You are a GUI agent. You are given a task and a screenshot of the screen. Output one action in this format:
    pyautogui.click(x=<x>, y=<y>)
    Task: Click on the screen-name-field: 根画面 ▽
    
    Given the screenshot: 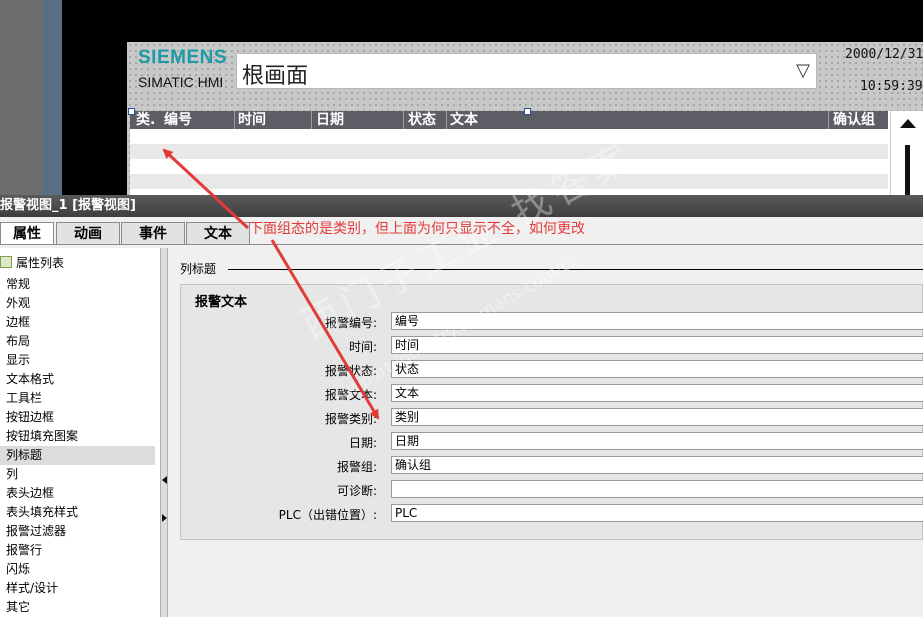 What is the action you would take?
    pyautogui.click(x=526, y=71)
    